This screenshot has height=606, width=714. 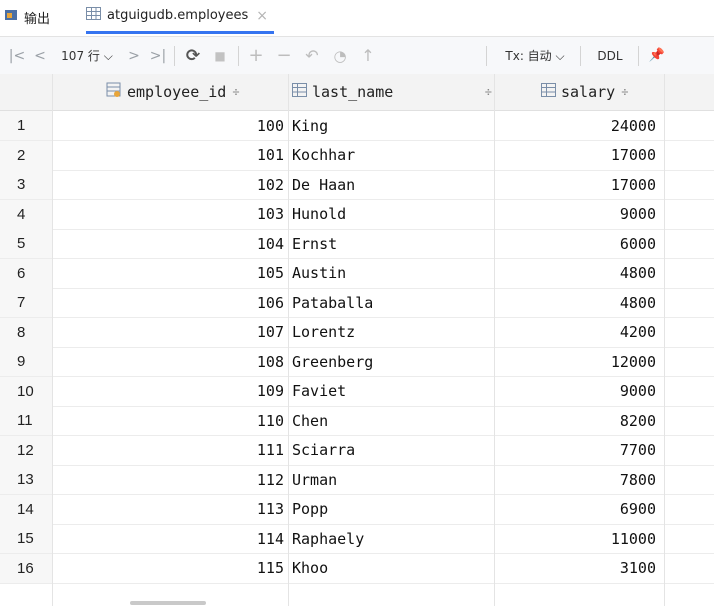 I want to click on column-divider, so click(x=52, y=340).